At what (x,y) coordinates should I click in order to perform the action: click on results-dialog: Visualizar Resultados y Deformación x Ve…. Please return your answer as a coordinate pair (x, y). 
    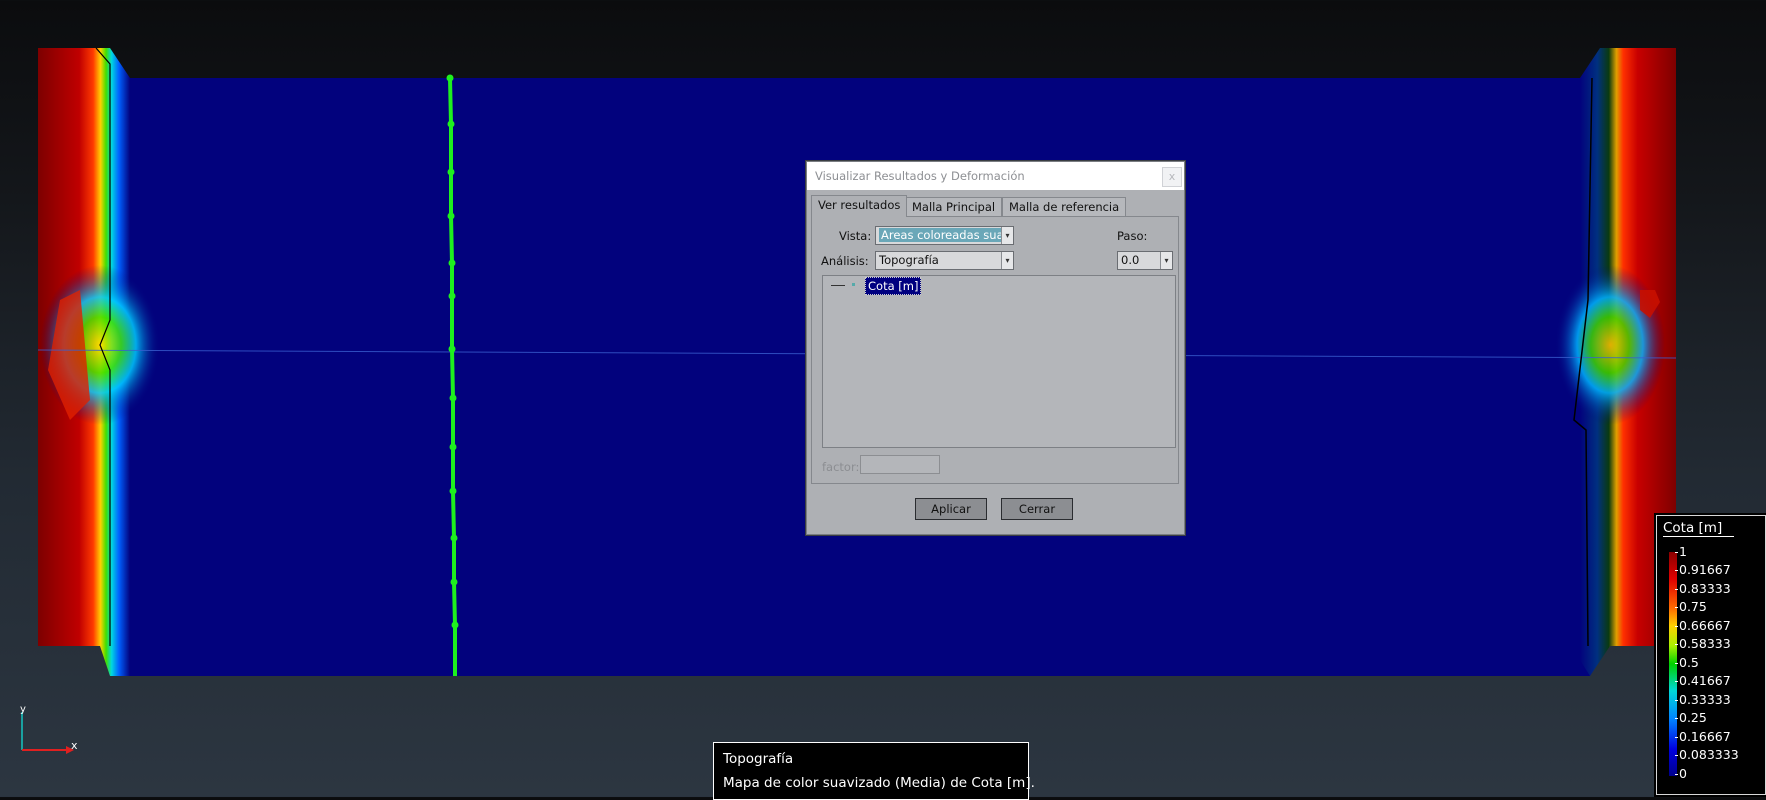
    Looking at the image, I should click on (995, 348).